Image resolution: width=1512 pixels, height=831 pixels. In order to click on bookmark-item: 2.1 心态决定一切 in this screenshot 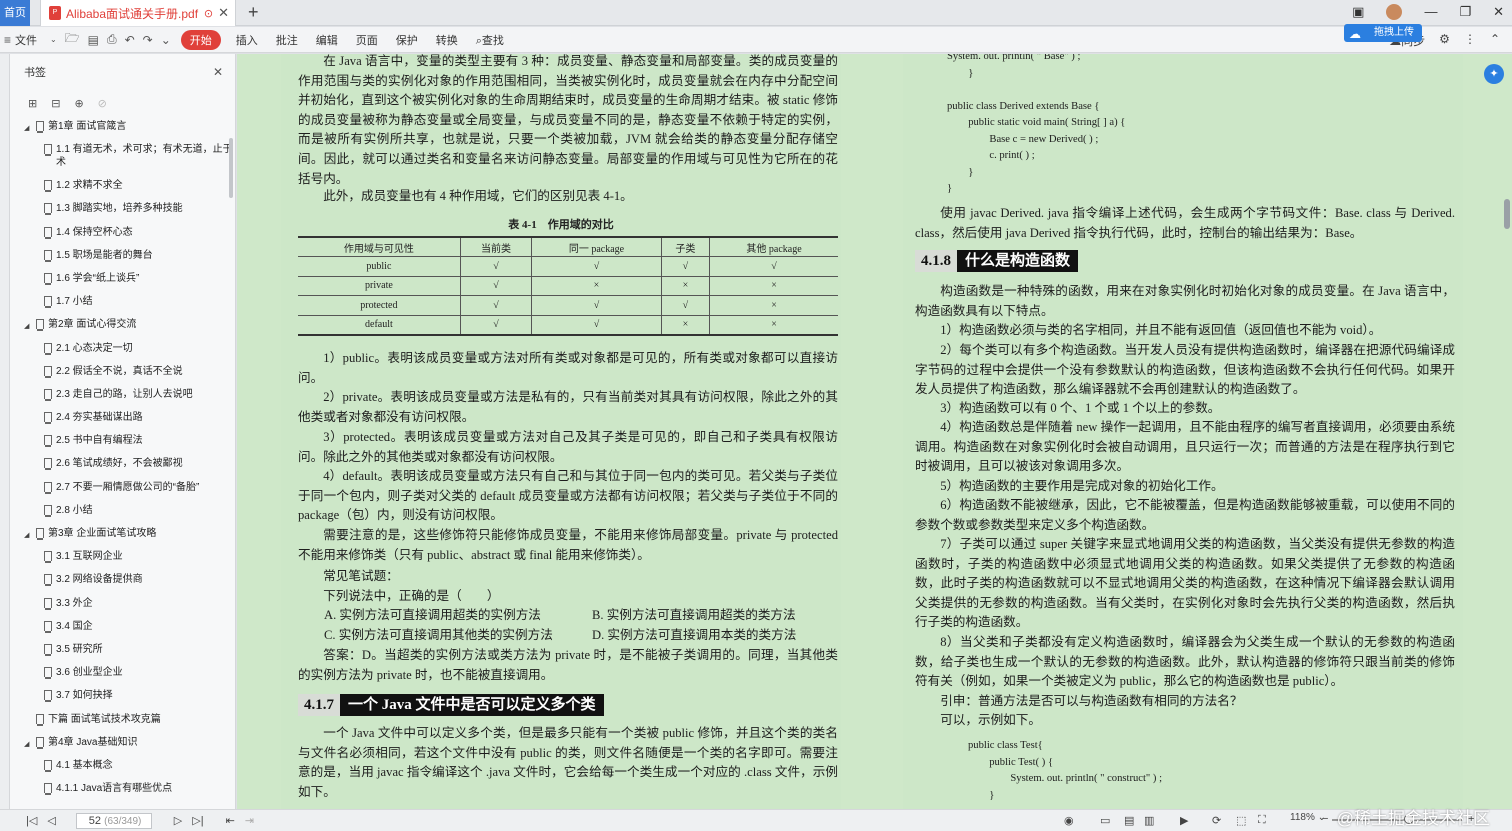, I will do `click(122, 349)`.